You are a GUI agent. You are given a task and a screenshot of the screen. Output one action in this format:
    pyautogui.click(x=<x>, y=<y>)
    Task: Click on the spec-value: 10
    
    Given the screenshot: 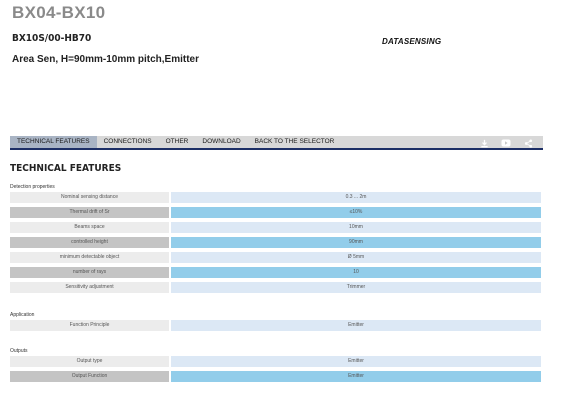 What is the action you would take?
    pyautogui.click(x=356, y=272)
    